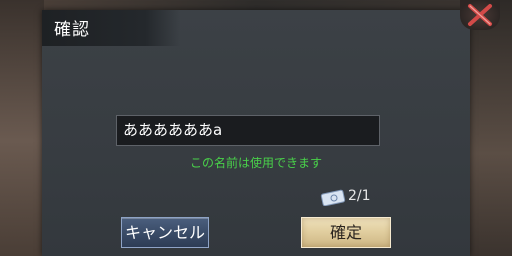 The width and height of the screenshot is (512, 256). Describe the element at coordinates (359, 196) in the screenshot. I see `ticket-count: 2/1` at that location.